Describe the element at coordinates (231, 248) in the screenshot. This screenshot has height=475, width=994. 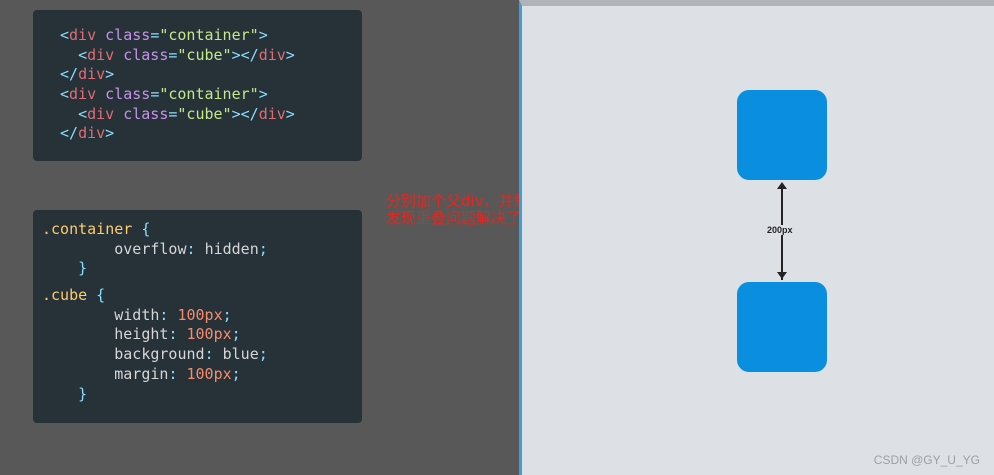
I see `code-token: hidden` at that location.